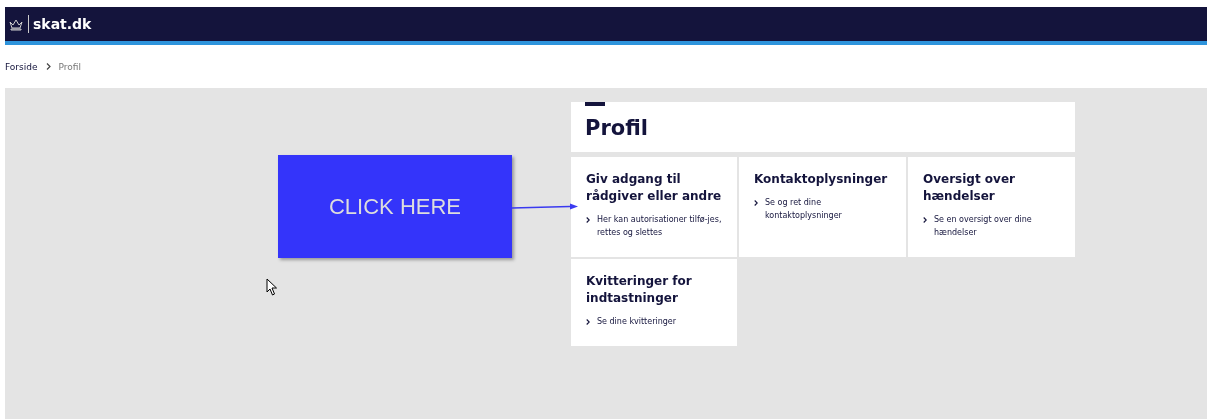  I want to click on breadcrumb-link: Forside, so click(21, 66).